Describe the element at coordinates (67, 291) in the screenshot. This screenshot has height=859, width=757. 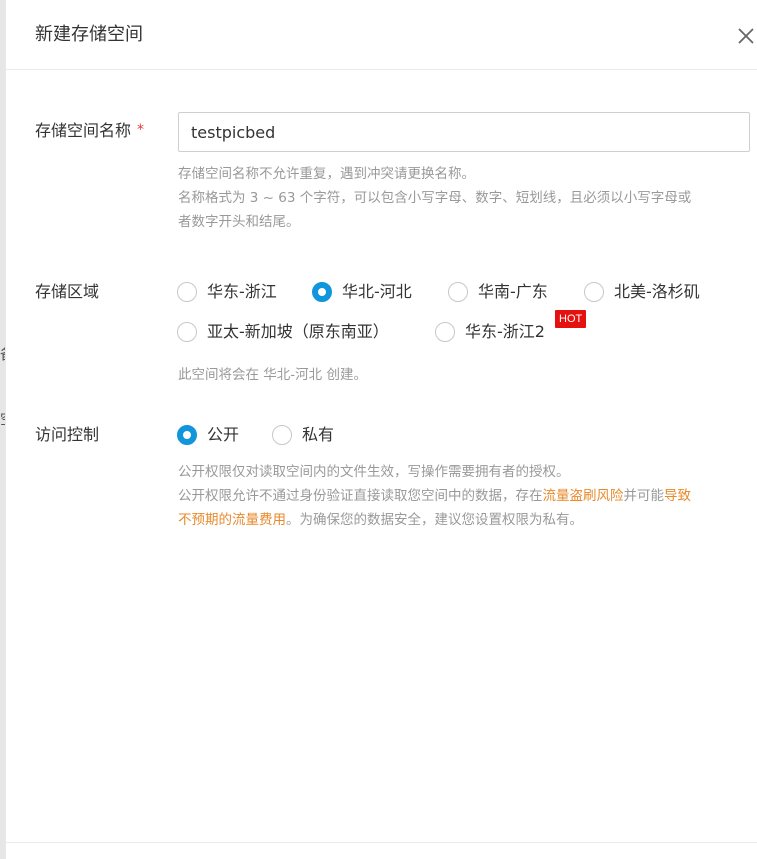
I see `region-label: 存储区域` at that location.